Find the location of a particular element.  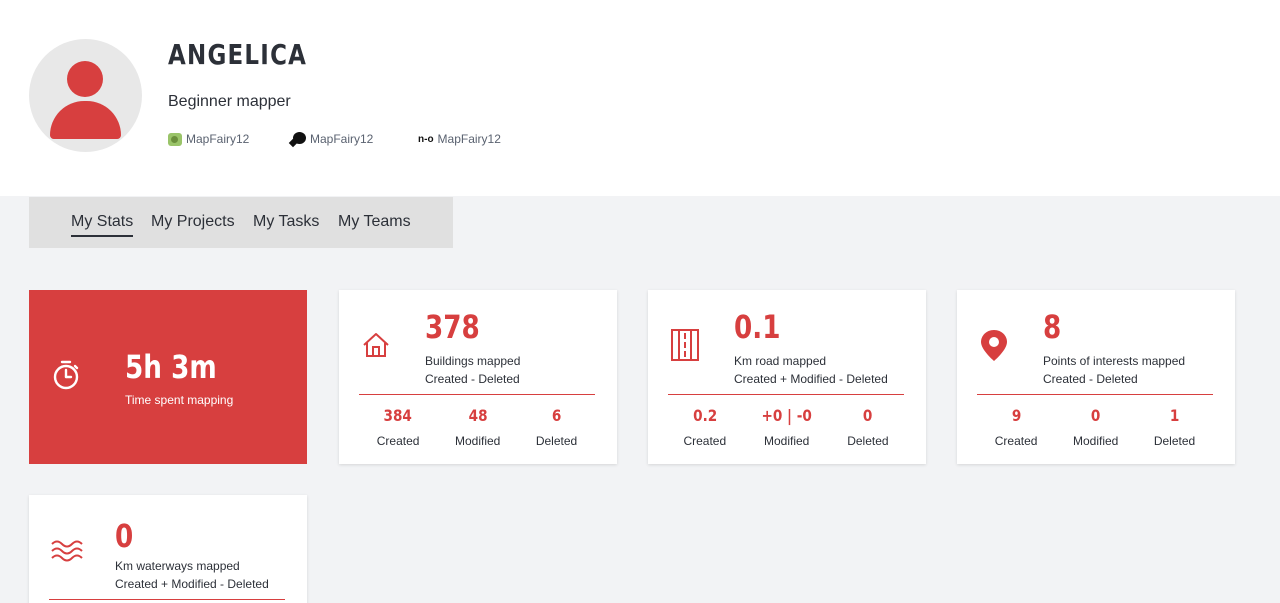

osm-icon is located at coordinates (175, 139).